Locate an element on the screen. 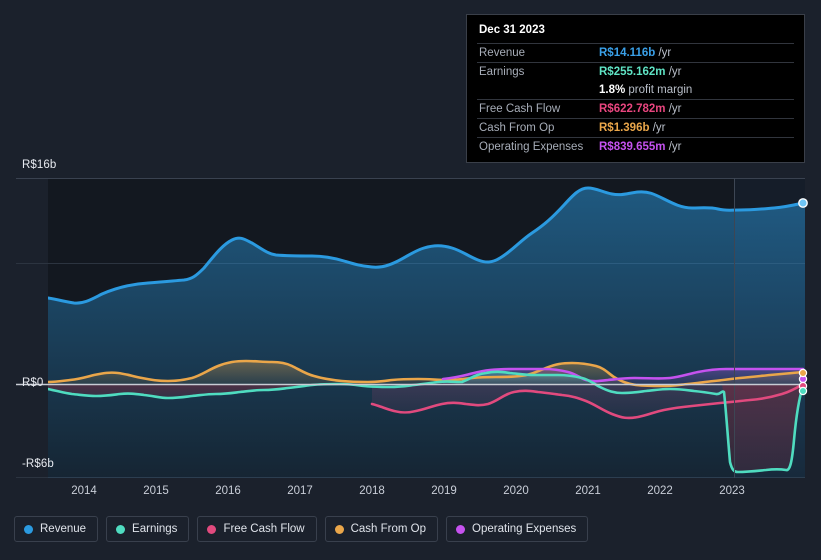  y-axis-label-zero: R$0 is located at coordinates (33, 383).